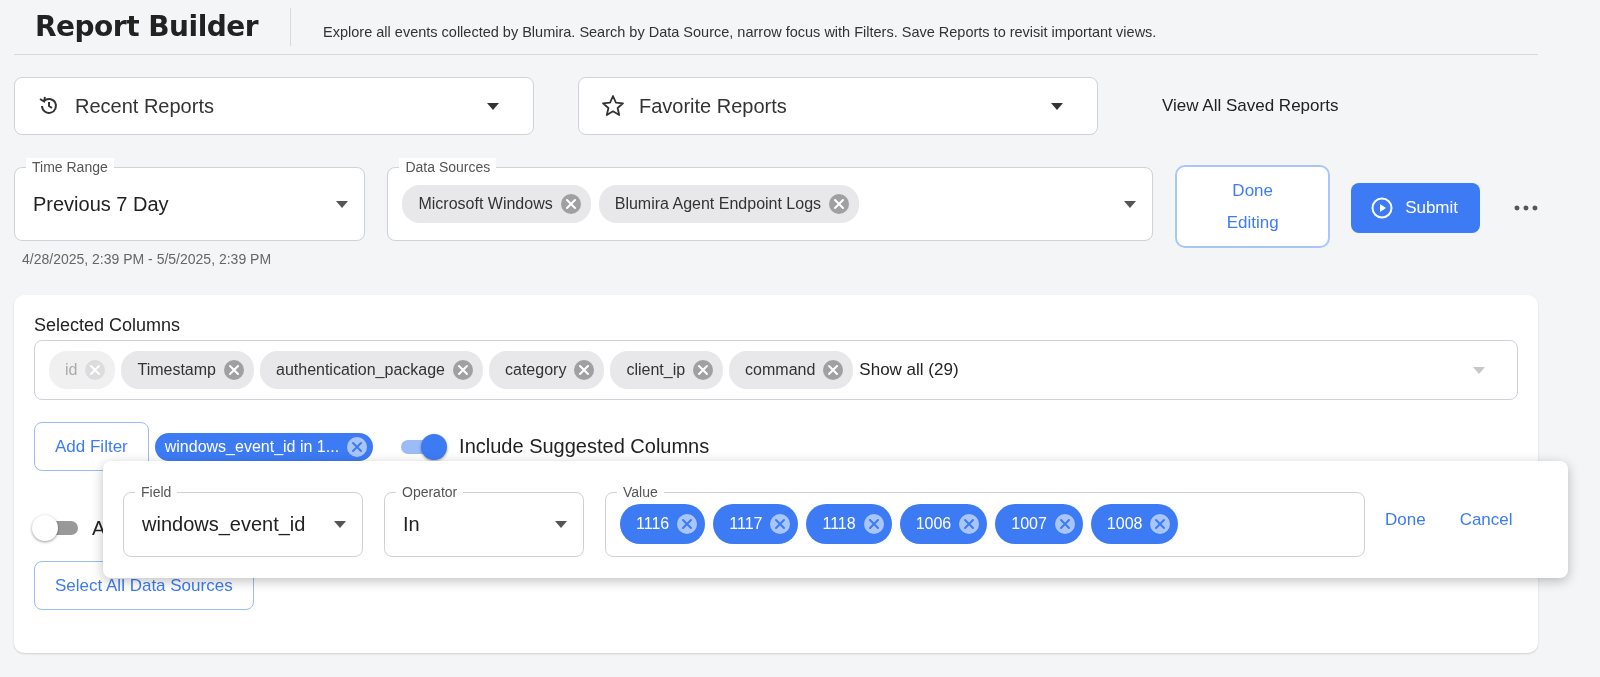 The width and height of the screenshot is (1600, 677). Describe the element at coordinates (1039, 524) in the screenshot. I see `value-chip: 1007` at that location.